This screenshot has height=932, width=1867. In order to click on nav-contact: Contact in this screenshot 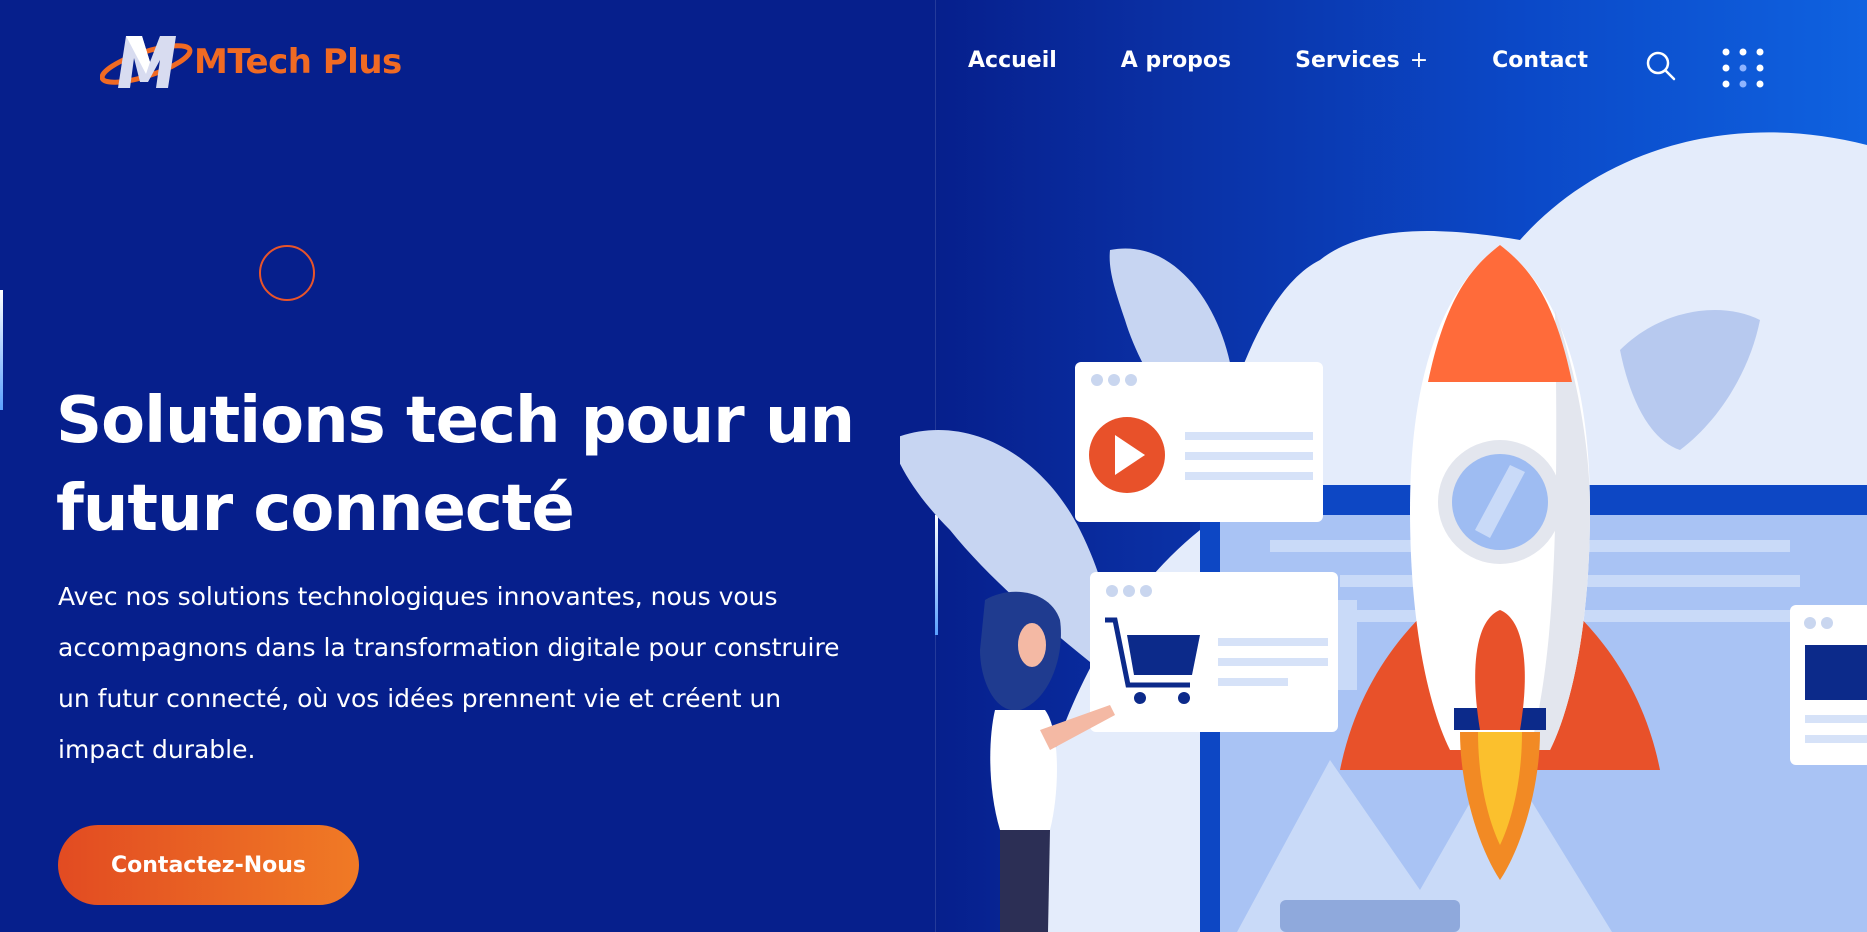, I will do `click(1540, 60)`.